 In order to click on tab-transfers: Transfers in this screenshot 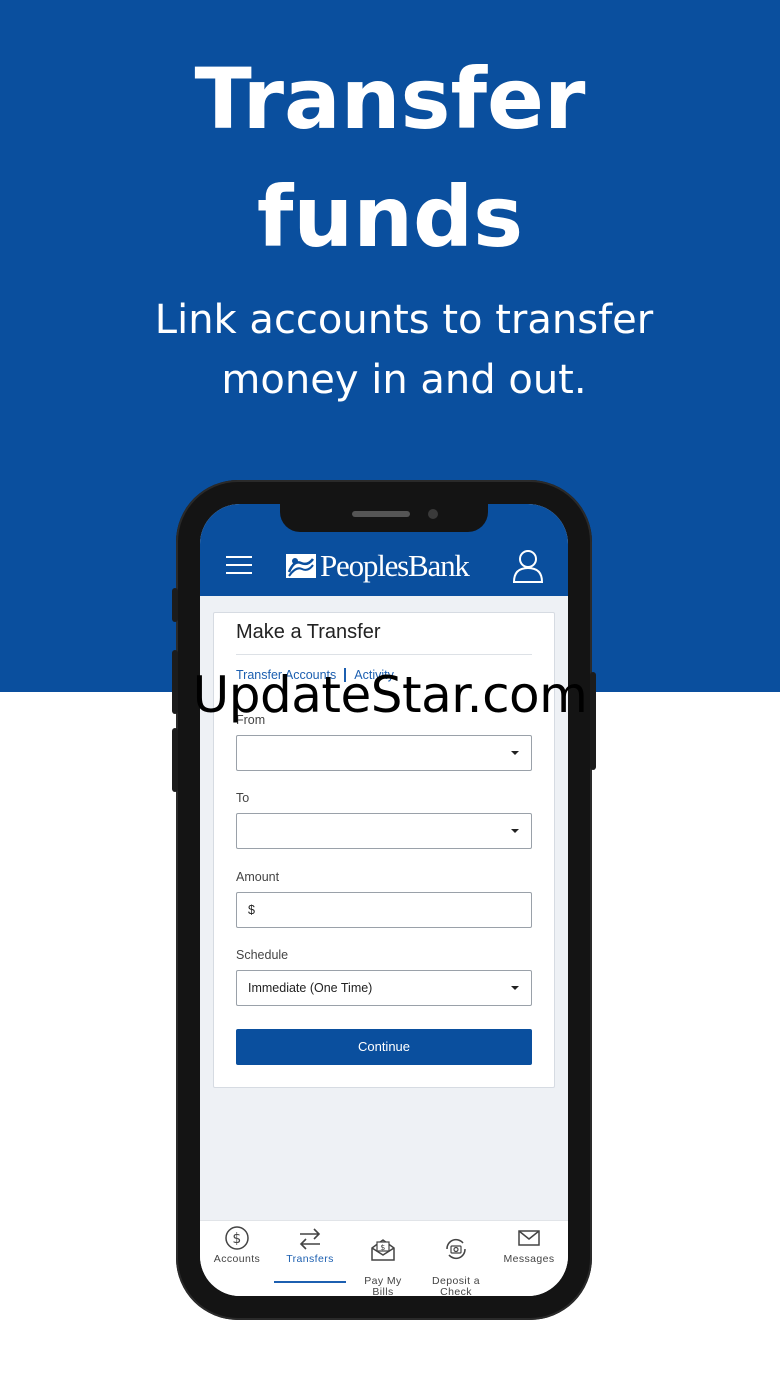, I will do `click(310, 1245)`.